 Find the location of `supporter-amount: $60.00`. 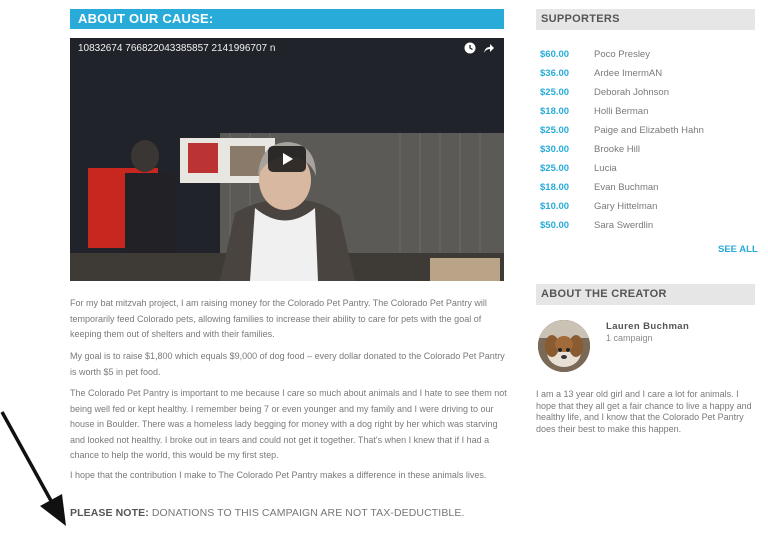

supporter-amount: $60.00 is located at coordinates (555, 54).